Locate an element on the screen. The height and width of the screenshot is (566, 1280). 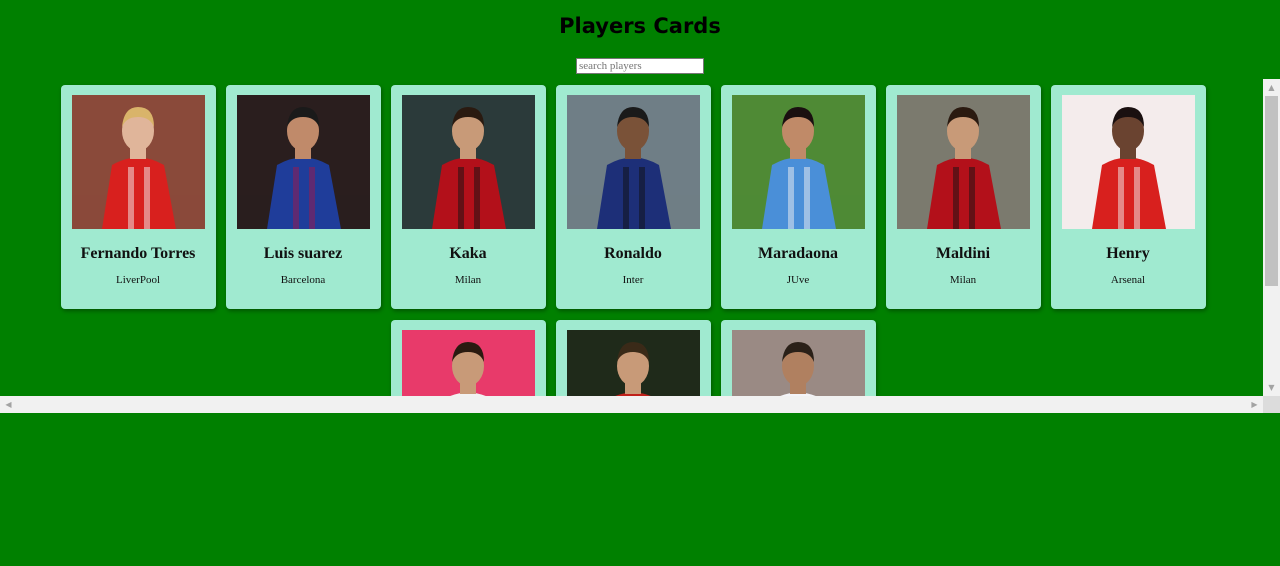
player-name: Ronaldo is located at coordinates (633, 253).